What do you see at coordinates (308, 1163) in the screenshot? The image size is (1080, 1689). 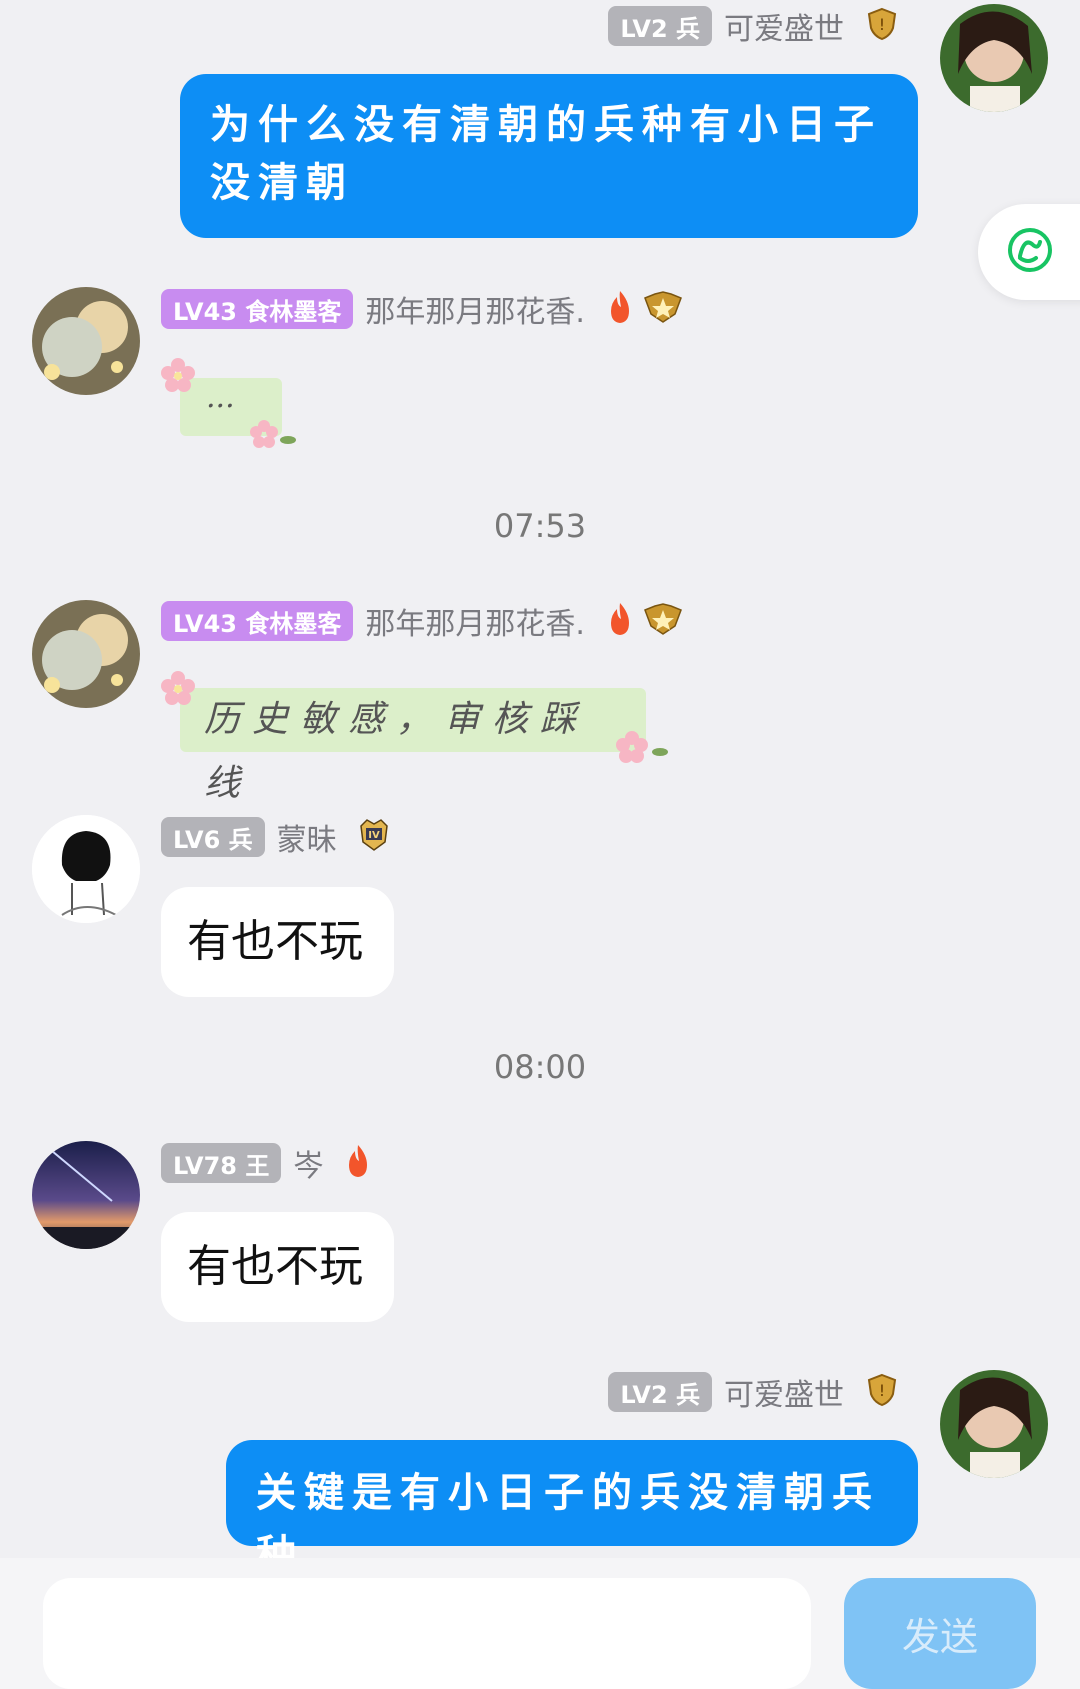 I see `nickname: 岑` at bounding box center [308, 1163].